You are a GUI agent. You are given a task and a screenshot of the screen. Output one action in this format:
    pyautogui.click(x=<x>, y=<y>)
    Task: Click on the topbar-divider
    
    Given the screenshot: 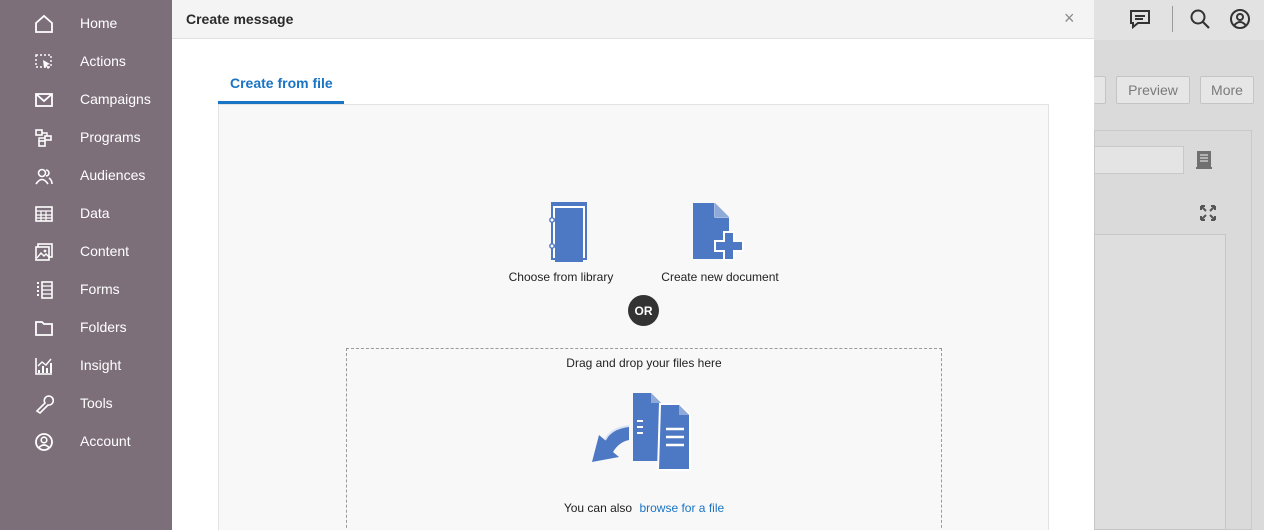 What is the action you would take?
    pyautogui.click(x=1172, y=19)
    